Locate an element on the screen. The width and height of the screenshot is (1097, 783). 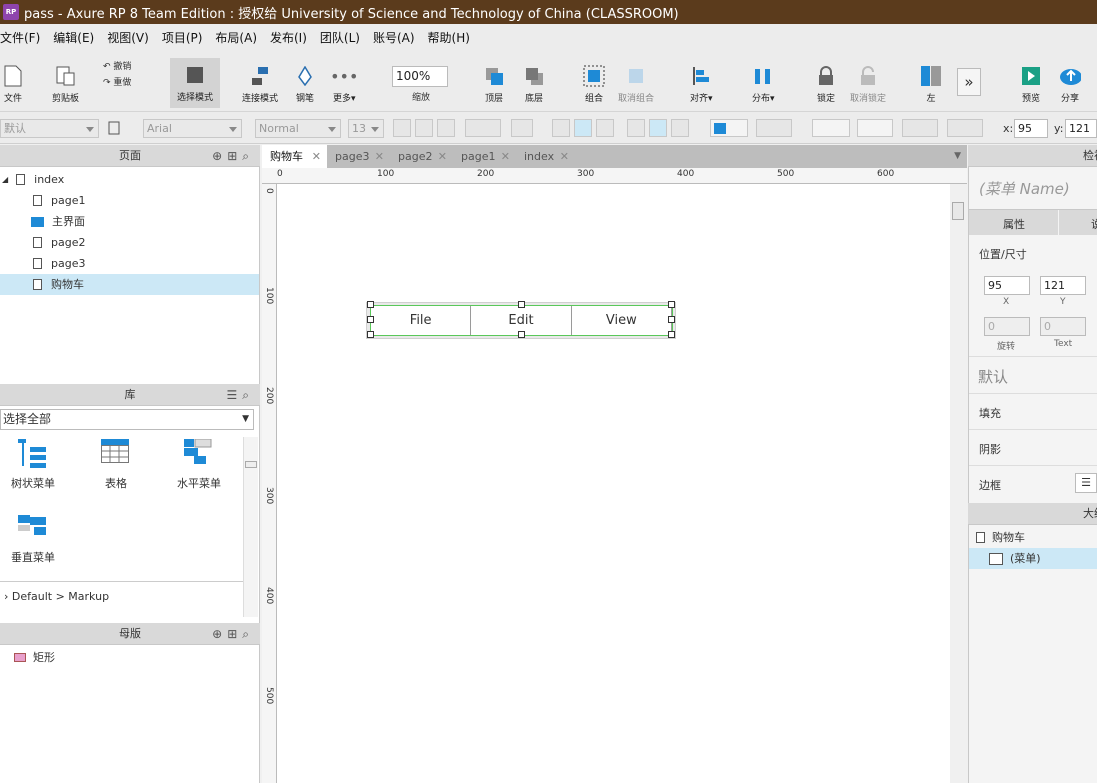
text-align-center-button is located at coordinates (583, 128).